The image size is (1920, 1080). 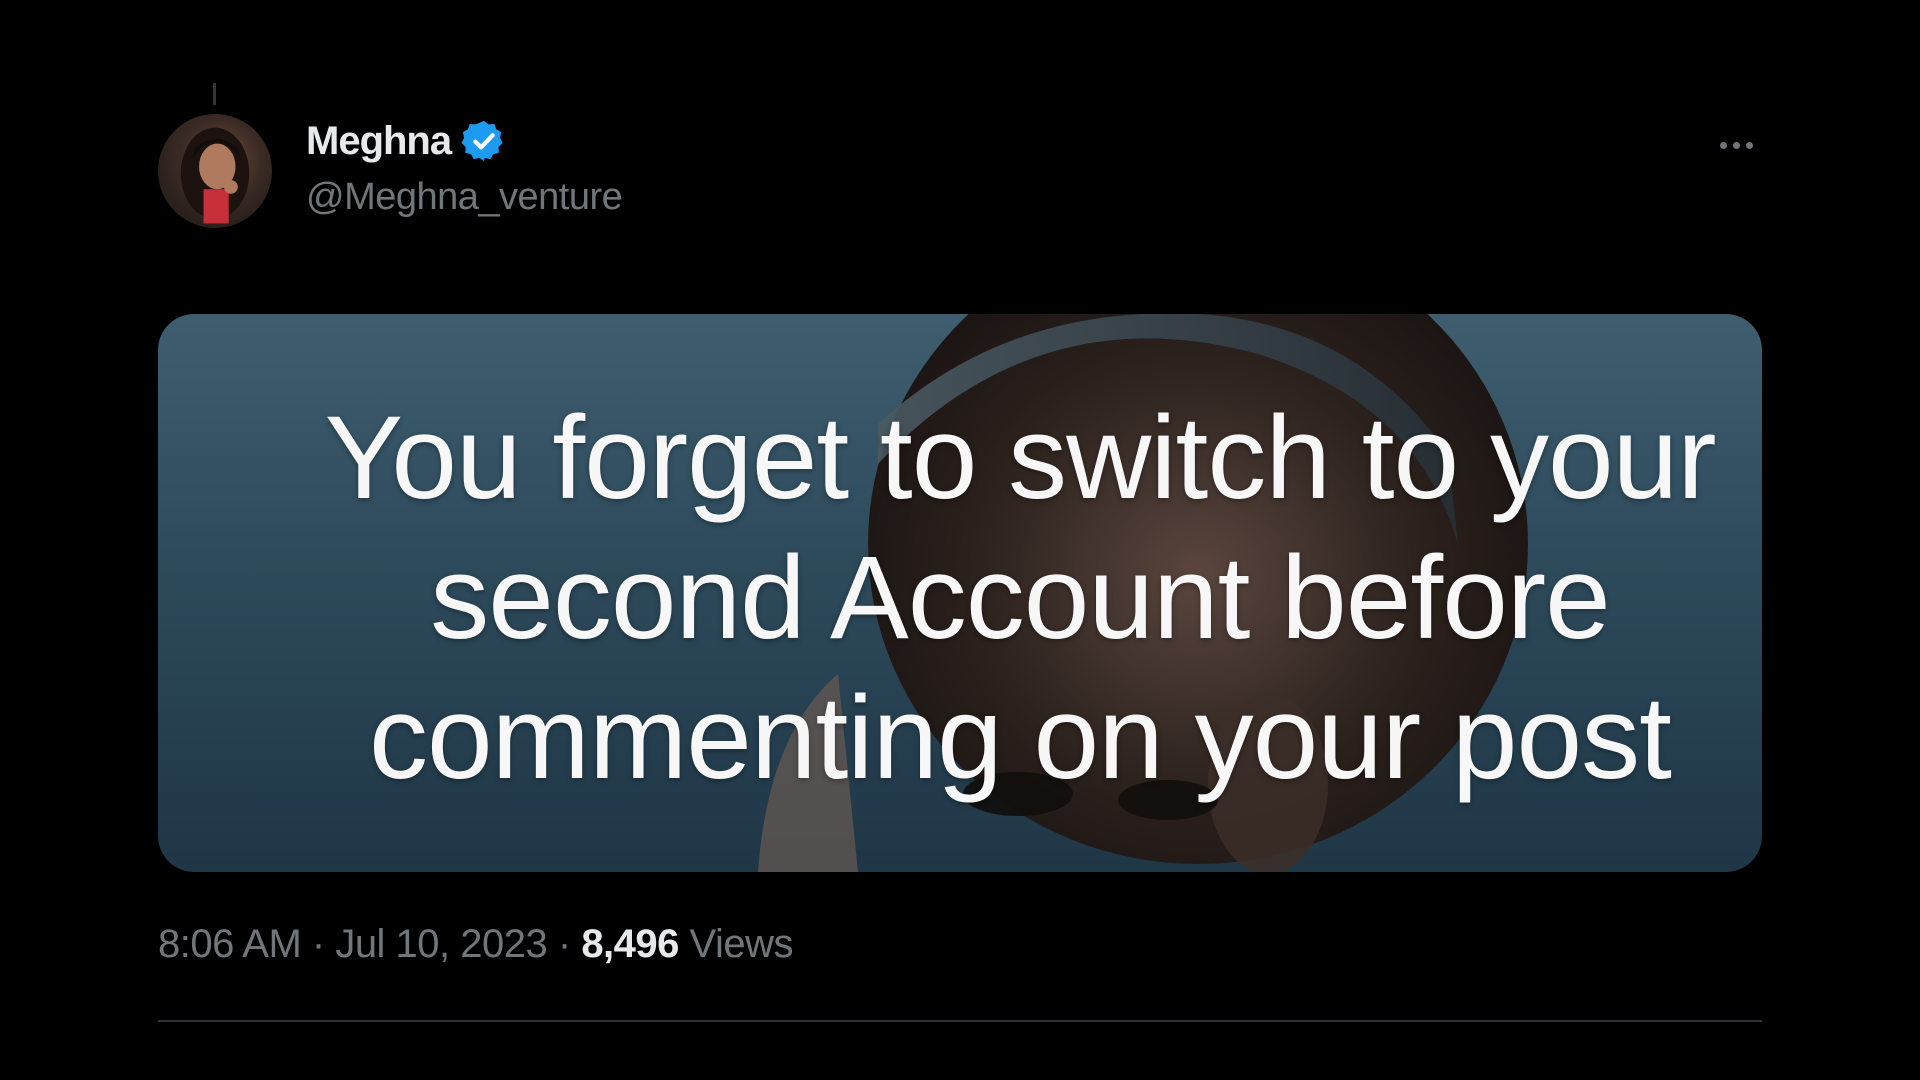 What do you see at coordinates (214, 94) in the screenshot?
I see `thread-connector-line` at bounding box center [214, 94].